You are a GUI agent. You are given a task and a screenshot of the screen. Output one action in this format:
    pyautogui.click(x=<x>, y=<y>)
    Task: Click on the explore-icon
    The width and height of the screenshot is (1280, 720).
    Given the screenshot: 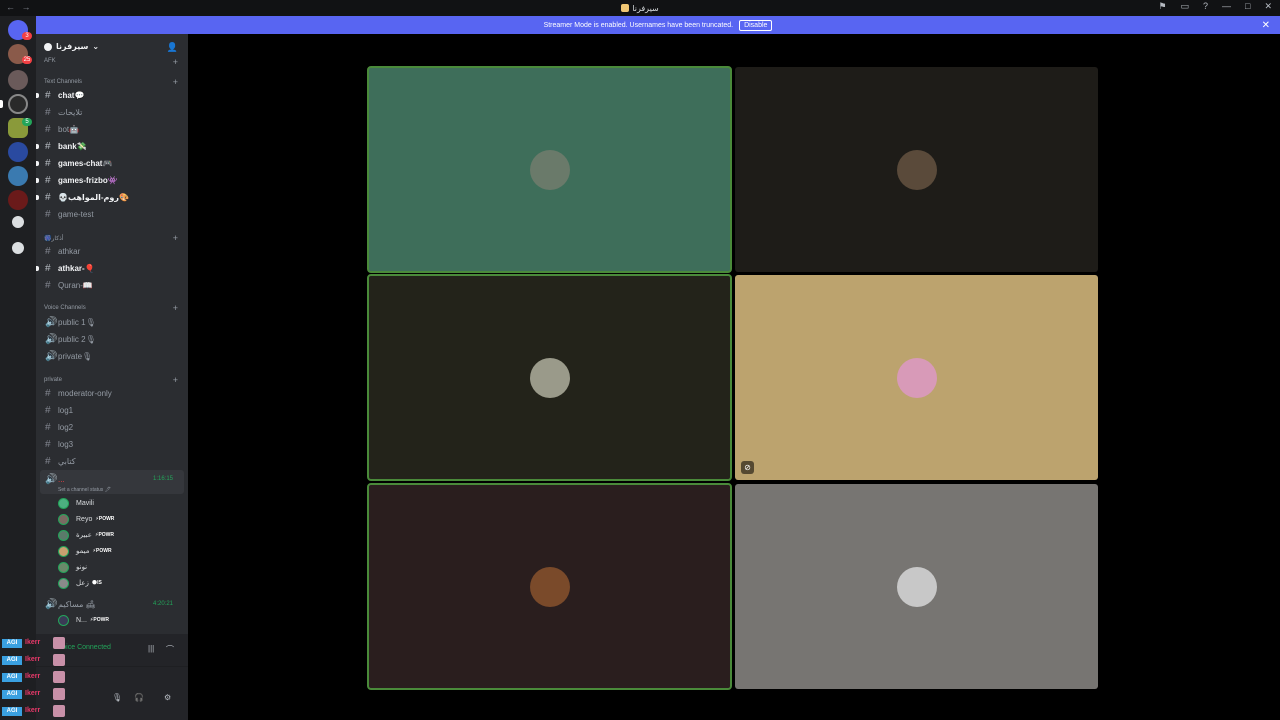 What is the action you would take?
    pyautogui.click(x=18, y=248)
    